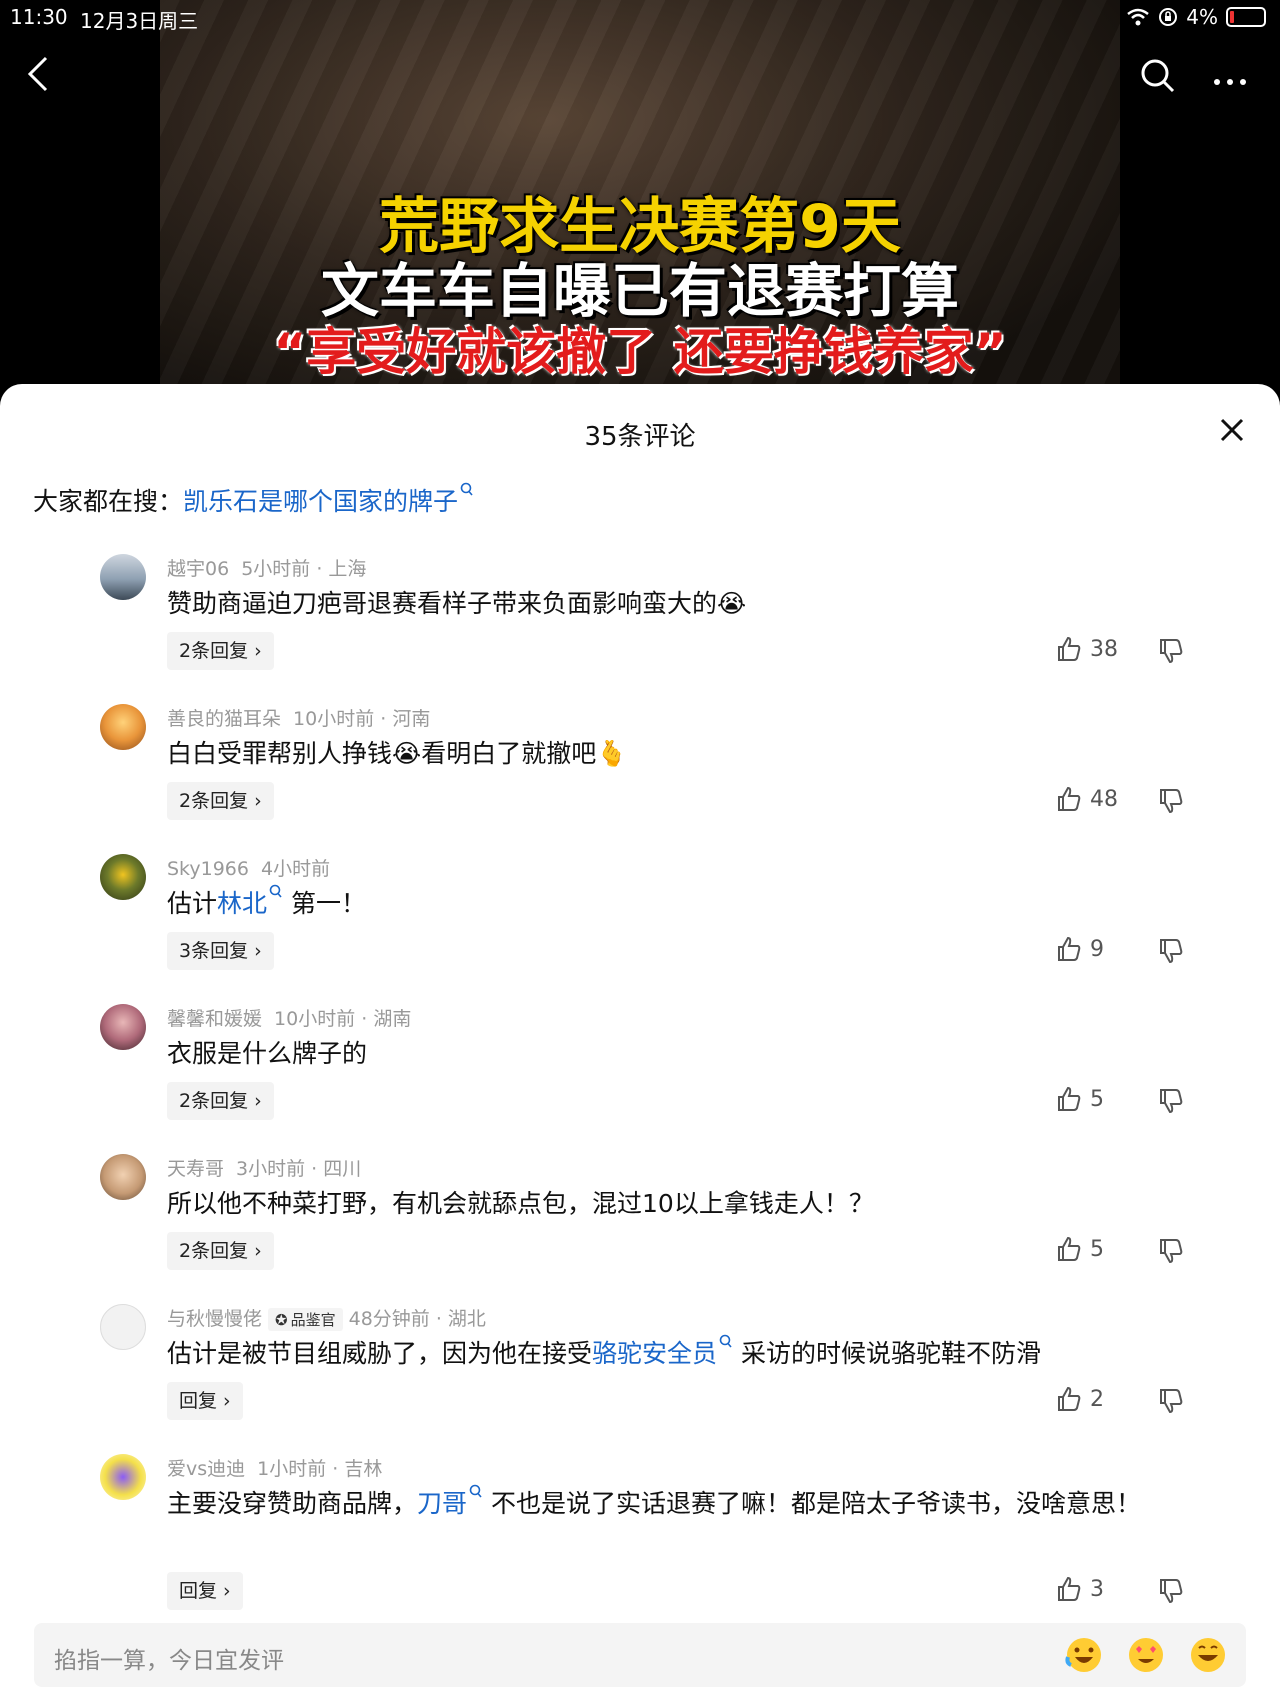 Image resolution: width=1280 pixels, height=1706 pixels. What do you see at coordinates (208, 869) in the screenshot?
I see `comment-user: Sky1966` at bounding box center [208, 869].